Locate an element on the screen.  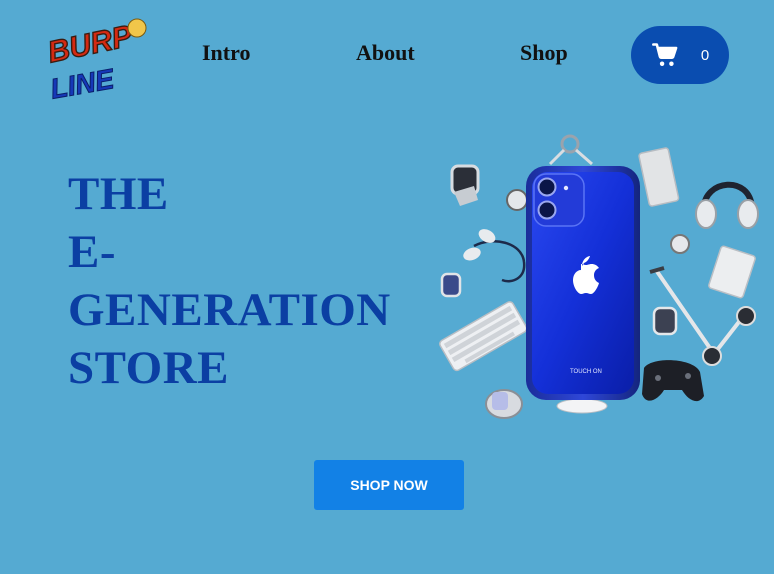
tablet-icon is located at coordinates (659, 177).